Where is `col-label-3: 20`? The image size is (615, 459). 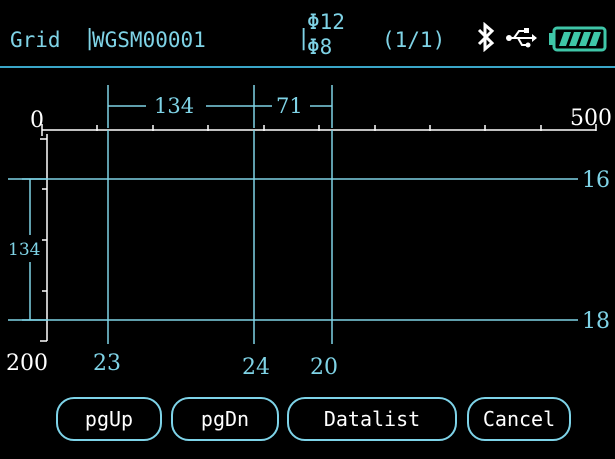 col-label-3: 20 is located at coordinates (324, 367).